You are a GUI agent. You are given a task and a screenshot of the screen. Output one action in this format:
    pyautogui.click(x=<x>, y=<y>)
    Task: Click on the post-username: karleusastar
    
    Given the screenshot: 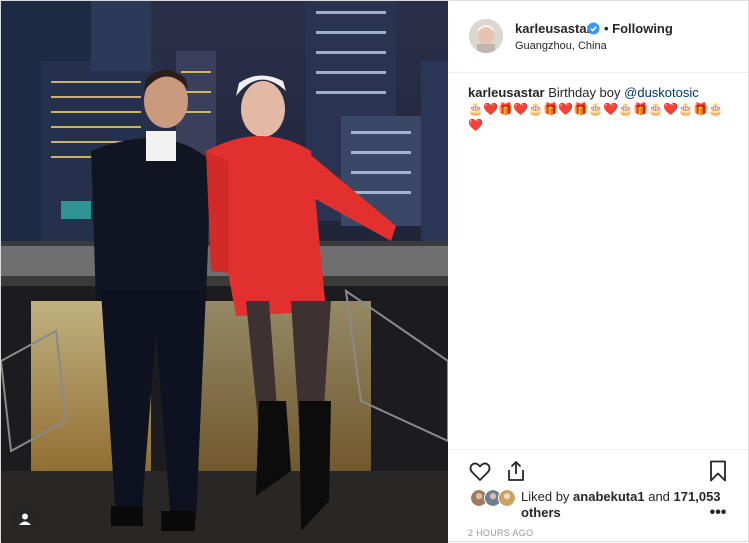 What is the action you would take?
    pyautogui.click(x=553, y=28)
    